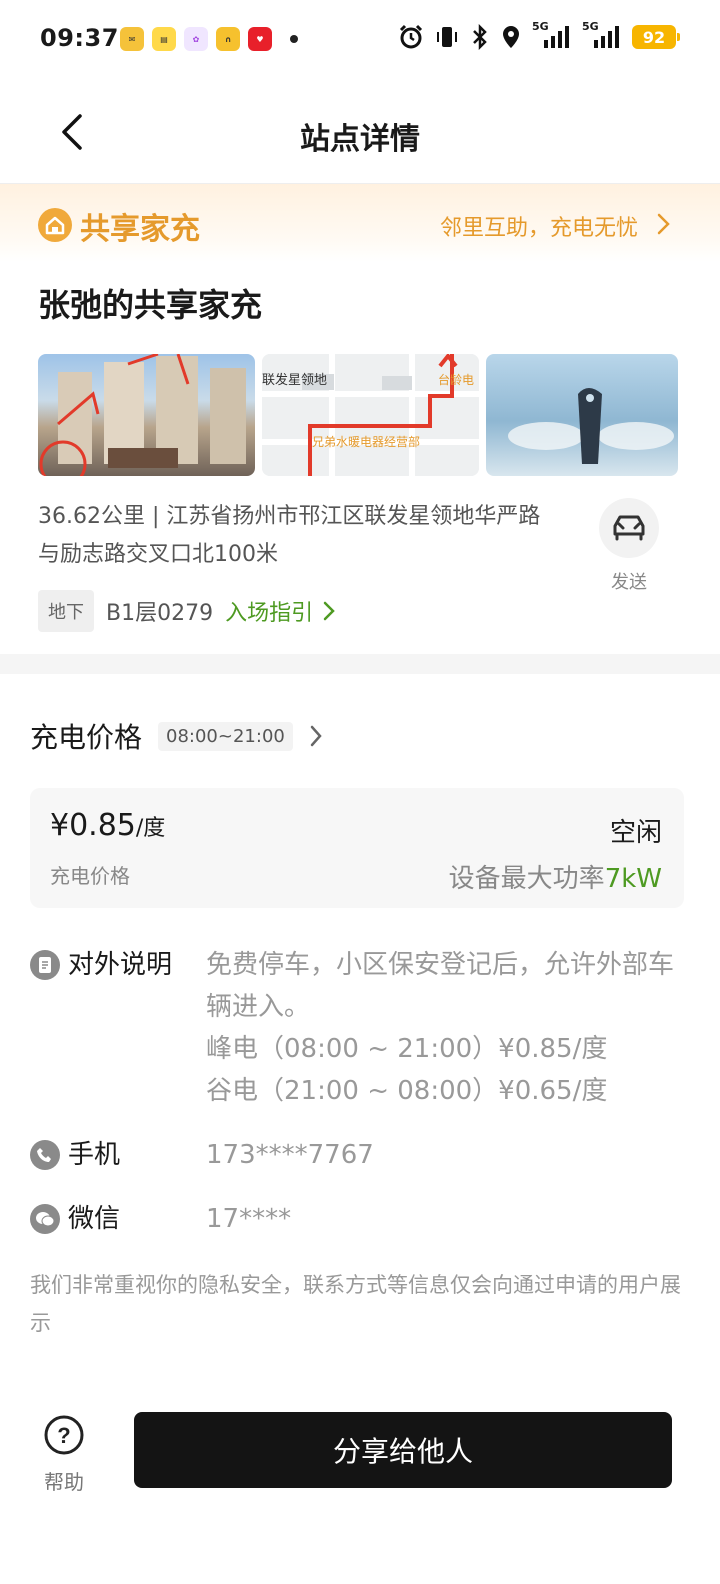 This screenshot has height=1584, width=720. Describe the element at coordinates (140, 229) in the screenshot. I see `banner-title: 共享家充` at that location.